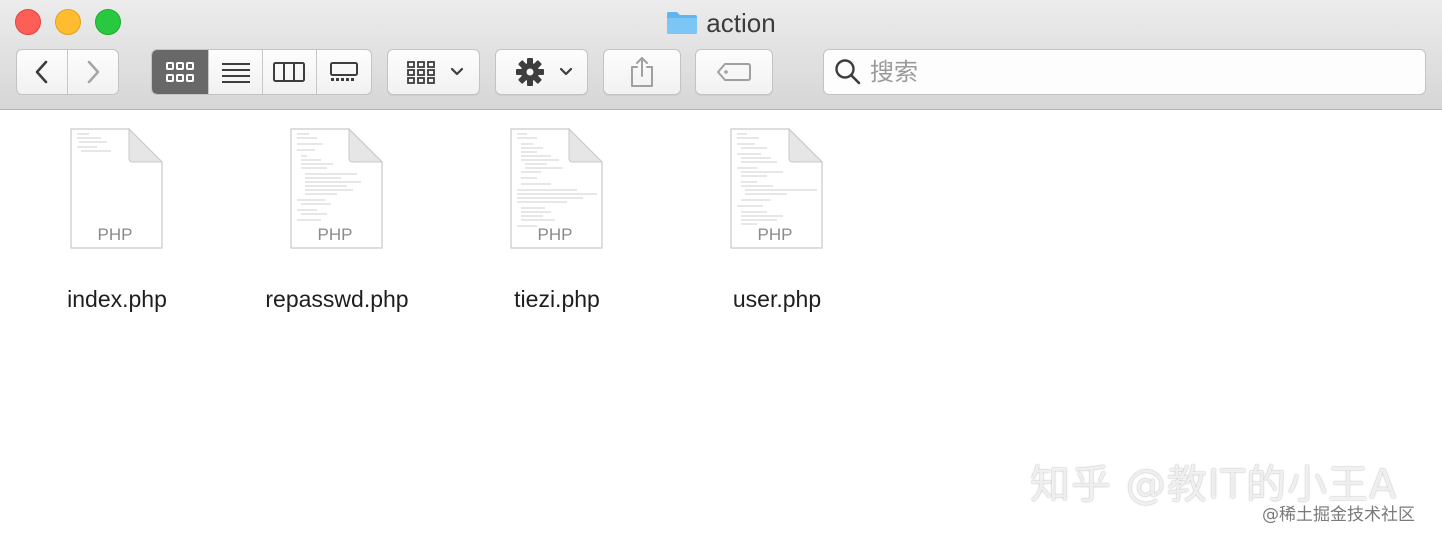 The image size is (1442, 538). I want to click on group-grid-icon, so click(421, 72).